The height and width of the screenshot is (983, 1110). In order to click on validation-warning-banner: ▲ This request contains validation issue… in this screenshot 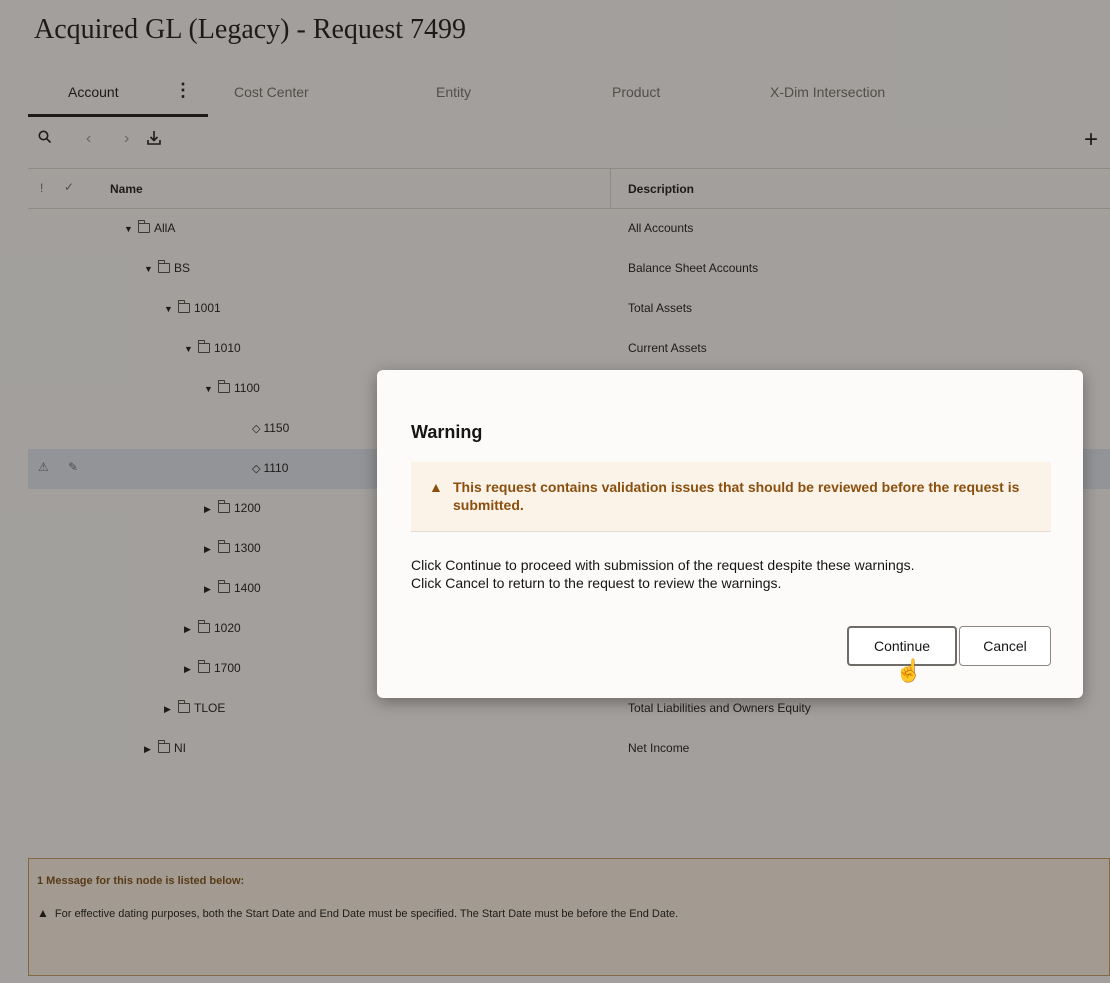, I will do `click(731, 497)`.